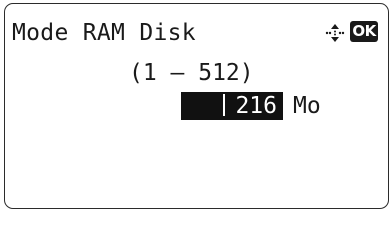  What do you see at coordinates (224, 104) in the screenshot?
I see `text-cursor` at bounding box center [224, 104].